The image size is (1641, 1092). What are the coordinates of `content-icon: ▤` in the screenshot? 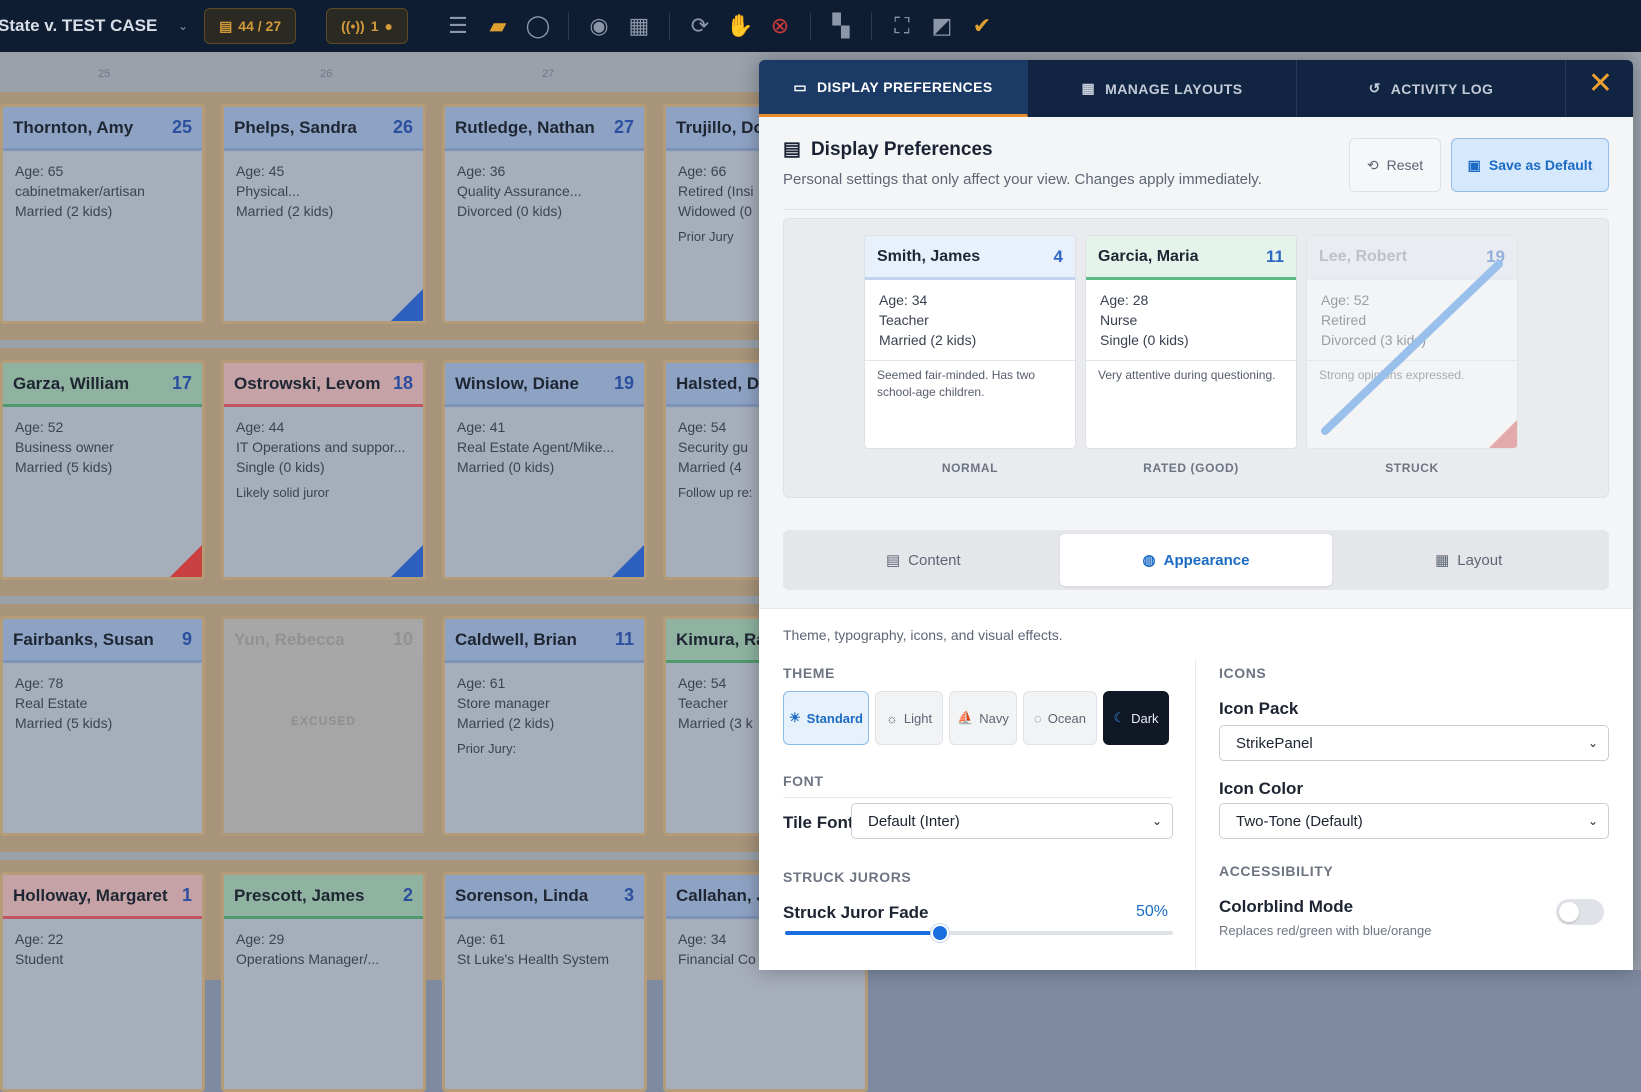 It's located at (893, 560).